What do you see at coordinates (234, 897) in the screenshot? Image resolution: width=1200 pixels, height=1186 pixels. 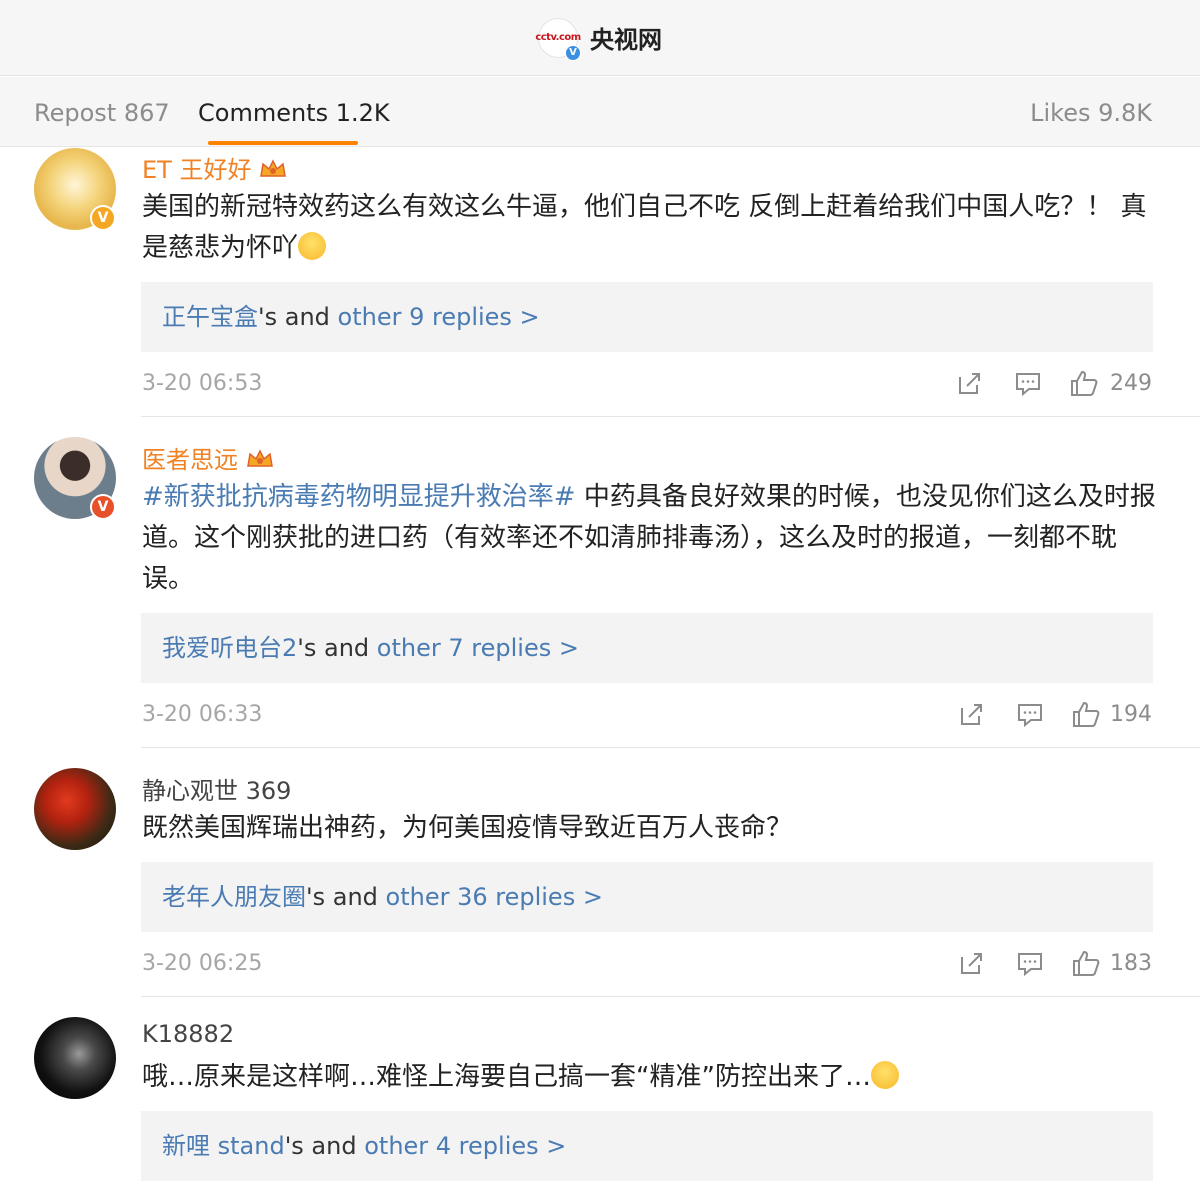 I see `reply-user-link: 老年人朋友圈` at bounding box center [234, 897].